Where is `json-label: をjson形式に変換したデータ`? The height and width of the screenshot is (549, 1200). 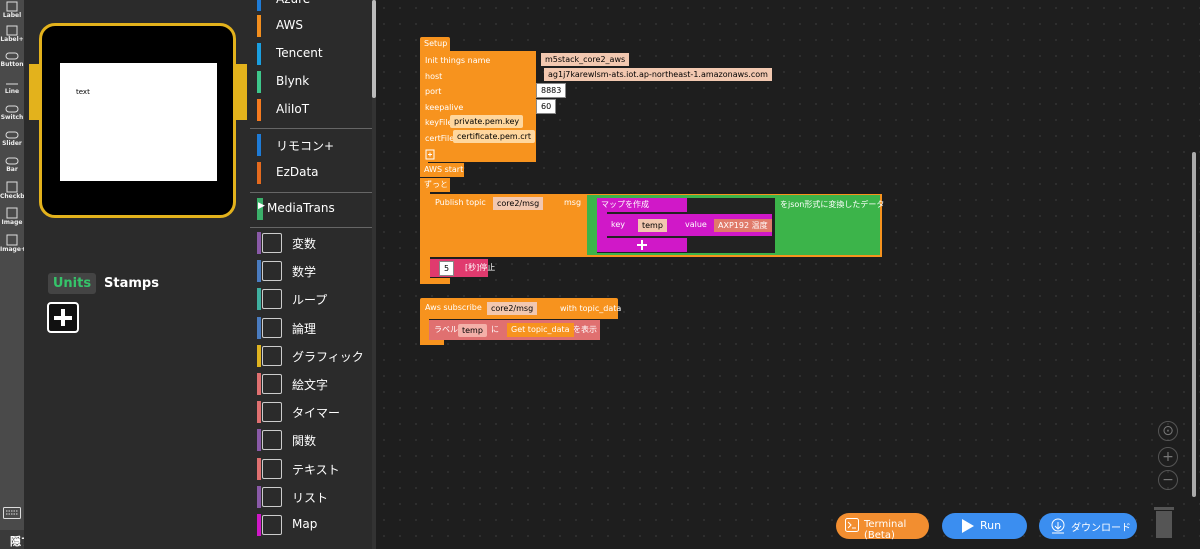
json-label: をjson形式に変換したデータ is located at coordinates (832, 204).